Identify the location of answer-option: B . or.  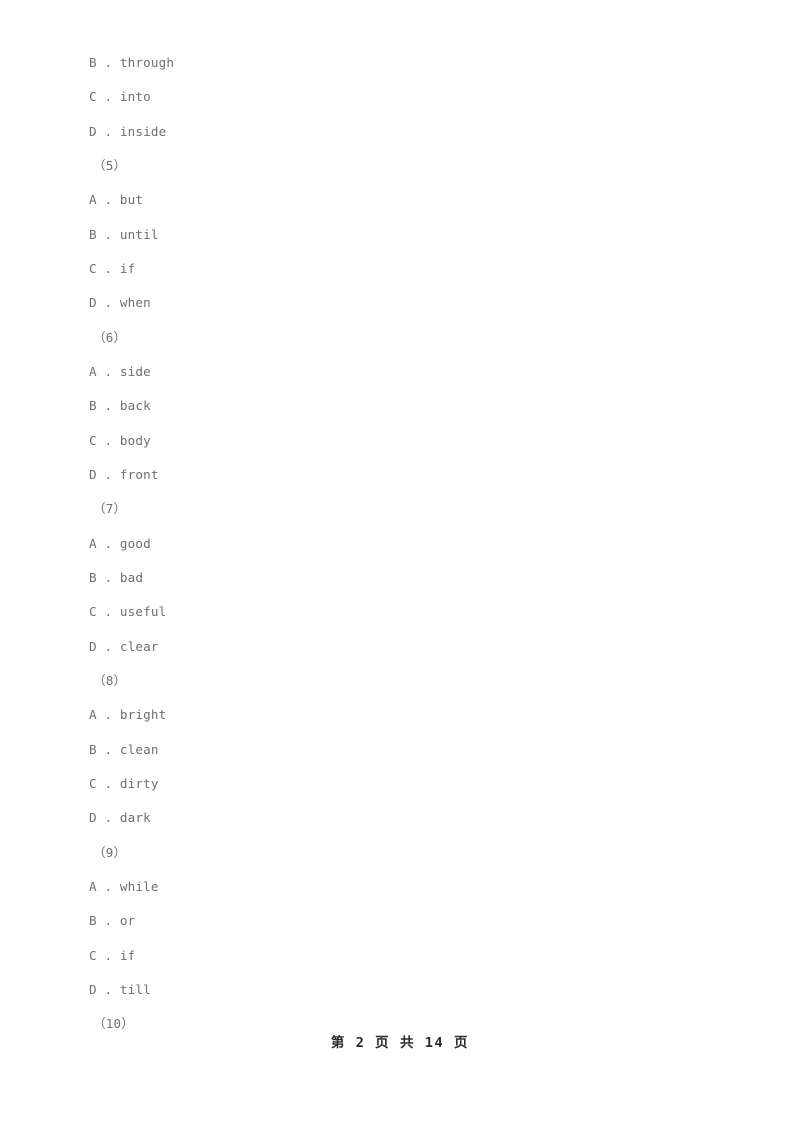
(399, 921).